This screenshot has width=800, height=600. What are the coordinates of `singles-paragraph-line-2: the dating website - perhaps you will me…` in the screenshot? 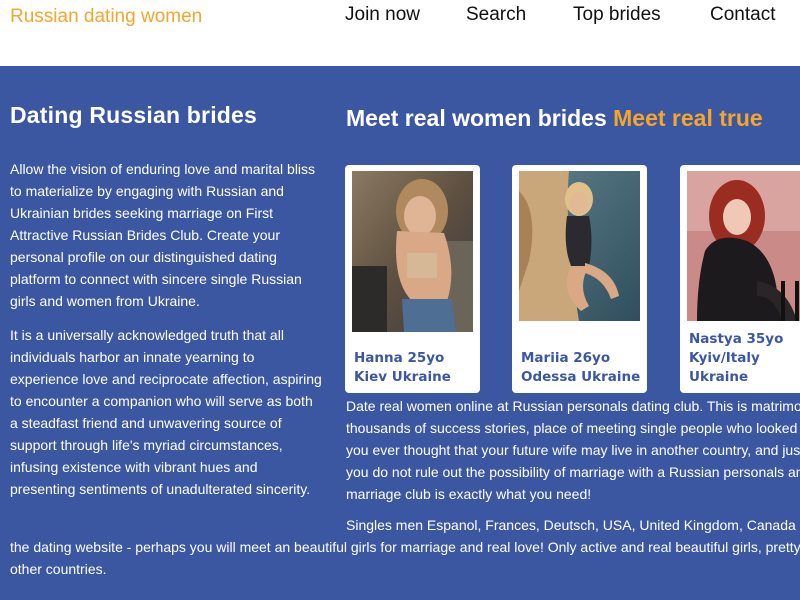 It's located at (405, 547).